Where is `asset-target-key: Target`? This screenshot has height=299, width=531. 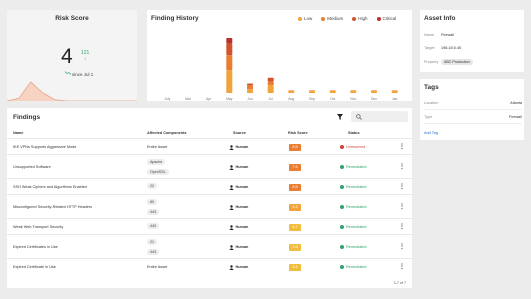 asset-target-key: Target is located at coordinates (429, 48).